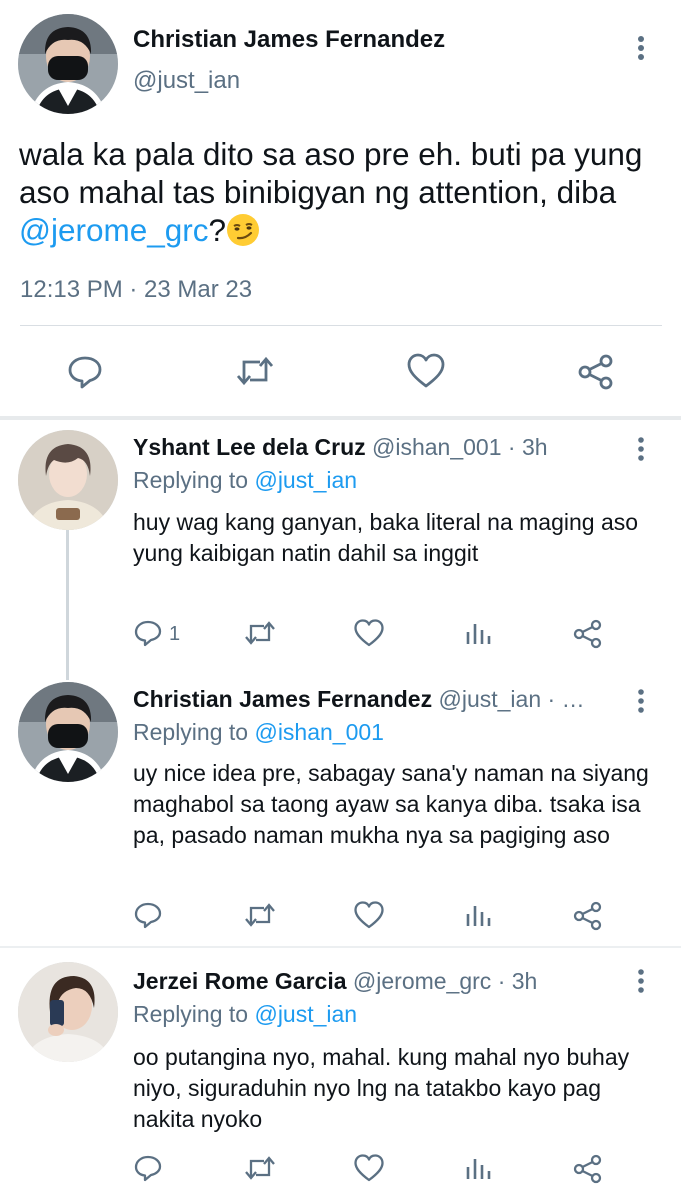  Describe the element at coordinates (340, 374) in the screenshot. I see `tweet-actions` at that location.